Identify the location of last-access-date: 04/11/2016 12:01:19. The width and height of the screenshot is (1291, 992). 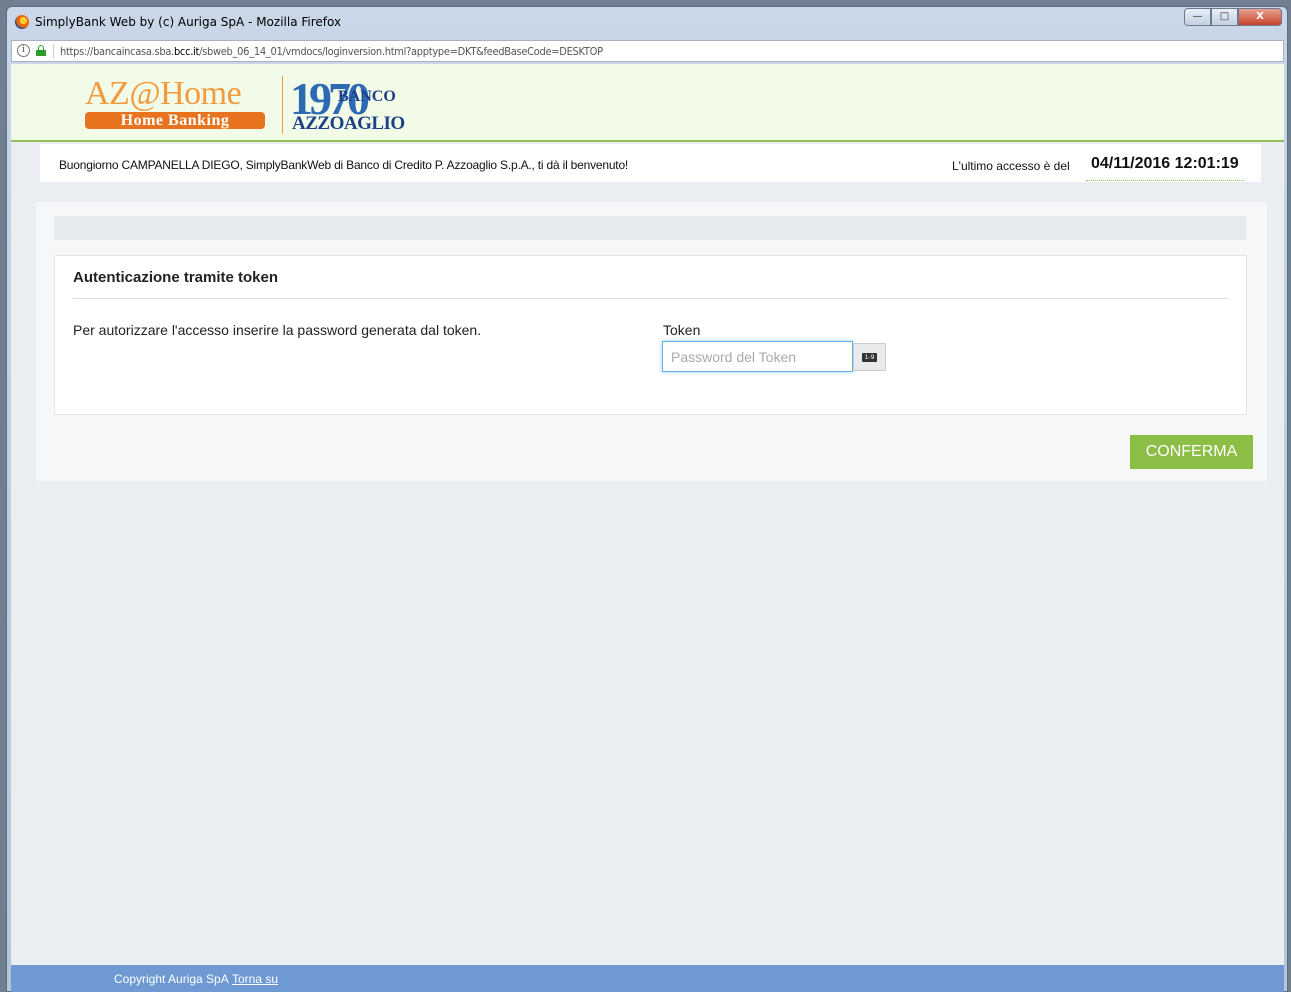
(1165, 162).